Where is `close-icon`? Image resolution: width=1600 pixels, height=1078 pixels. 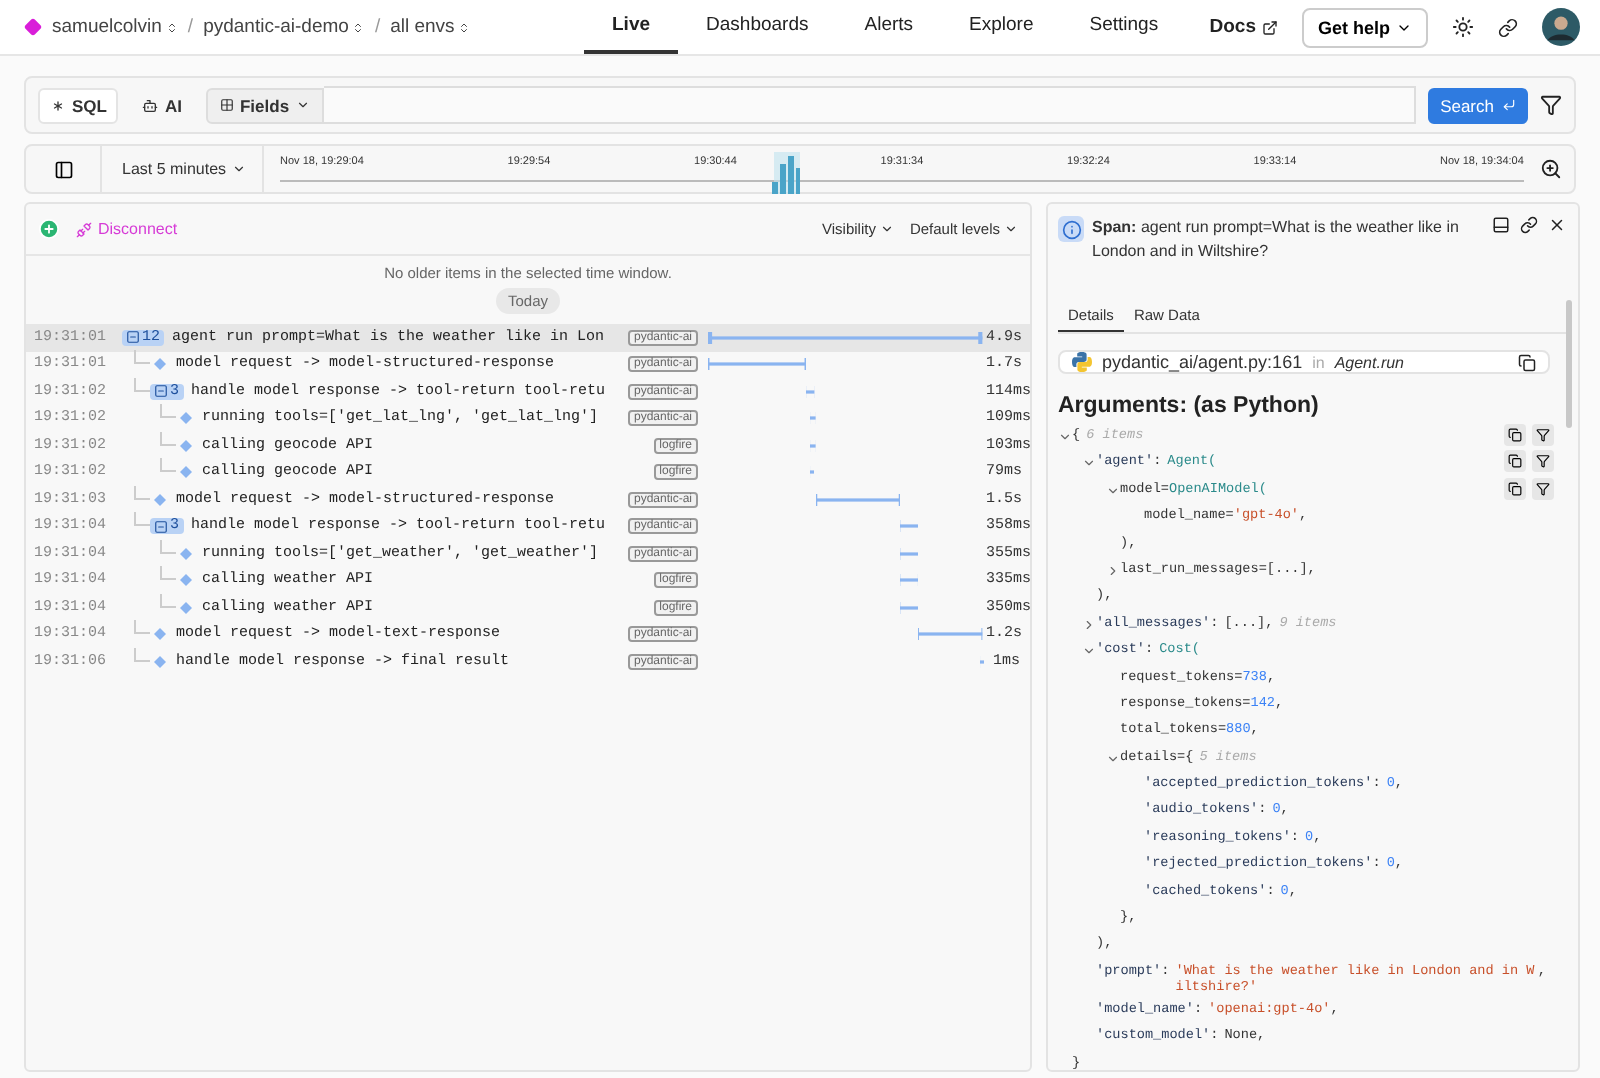 close-icon is located at coordinates (1557, 225).